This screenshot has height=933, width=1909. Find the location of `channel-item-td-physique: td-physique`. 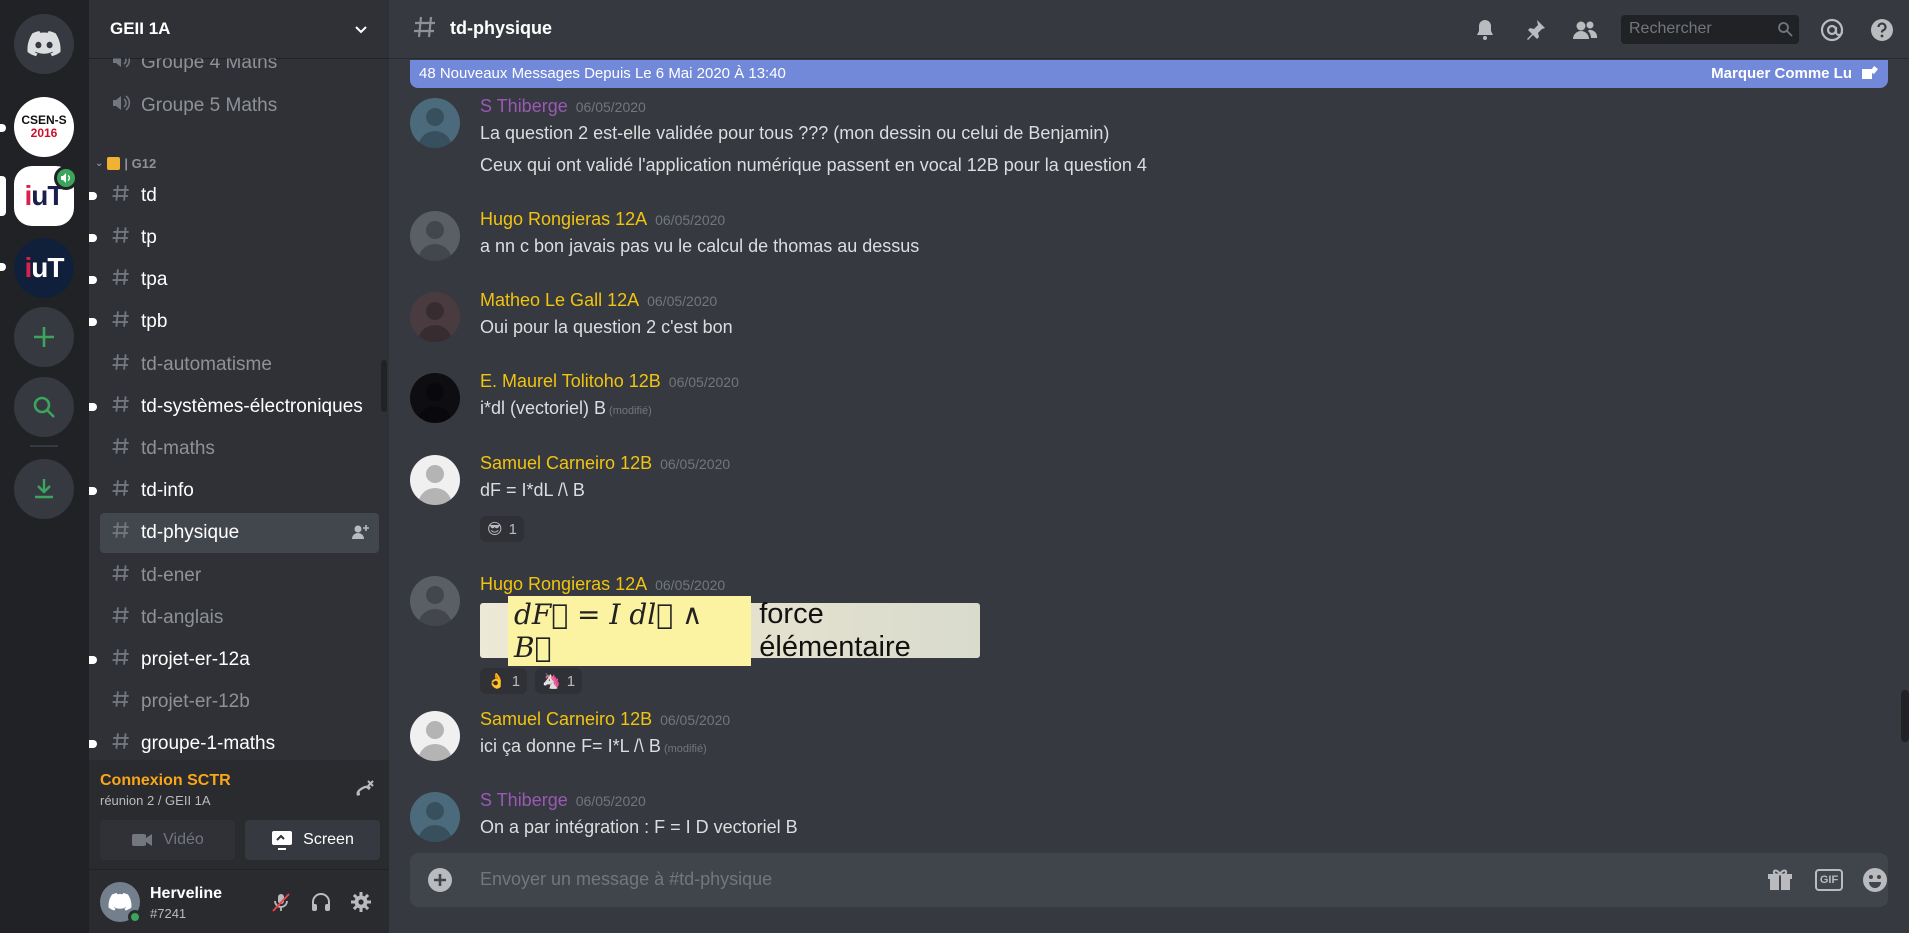

channel-item-td-physique: td-physique is located at coordinates (239, 533).